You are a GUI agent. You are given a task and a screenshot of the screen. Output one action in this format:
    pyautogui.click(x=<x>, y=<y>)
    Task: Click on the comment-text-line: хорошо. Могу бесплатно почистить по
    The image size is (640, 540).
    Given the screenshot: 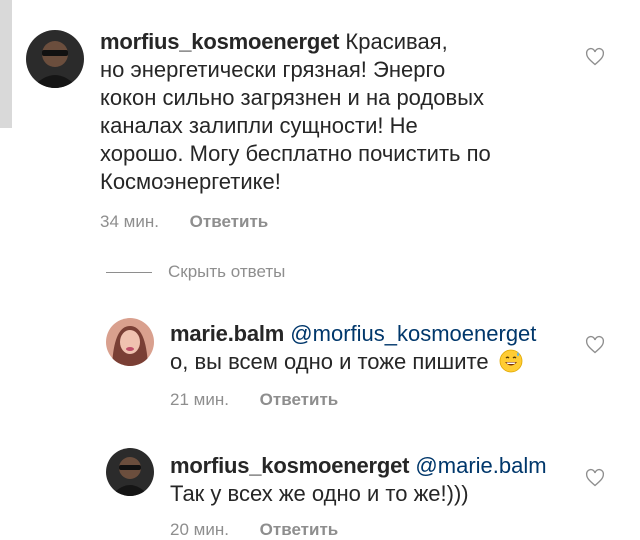 What is the action you would take?
    pyautogui.click(x=295, y=153)
    